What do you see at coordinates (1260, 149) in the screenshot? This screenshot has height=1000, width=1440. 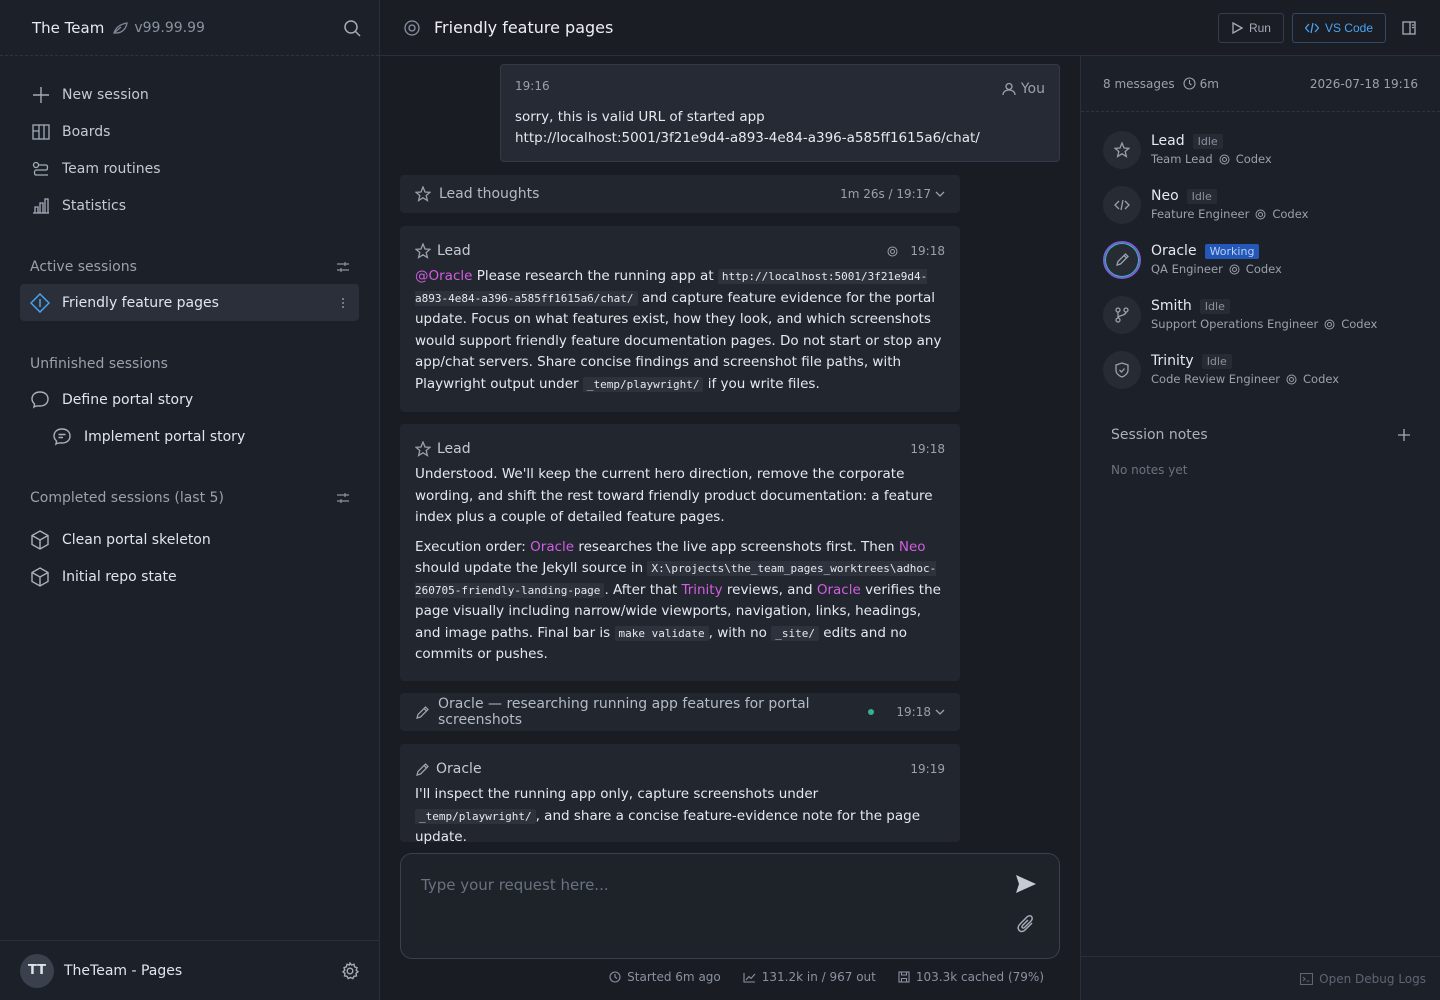 I see `agent-lead: Lead Idle Team Lead Codex` at bounding box center [1260, 149].